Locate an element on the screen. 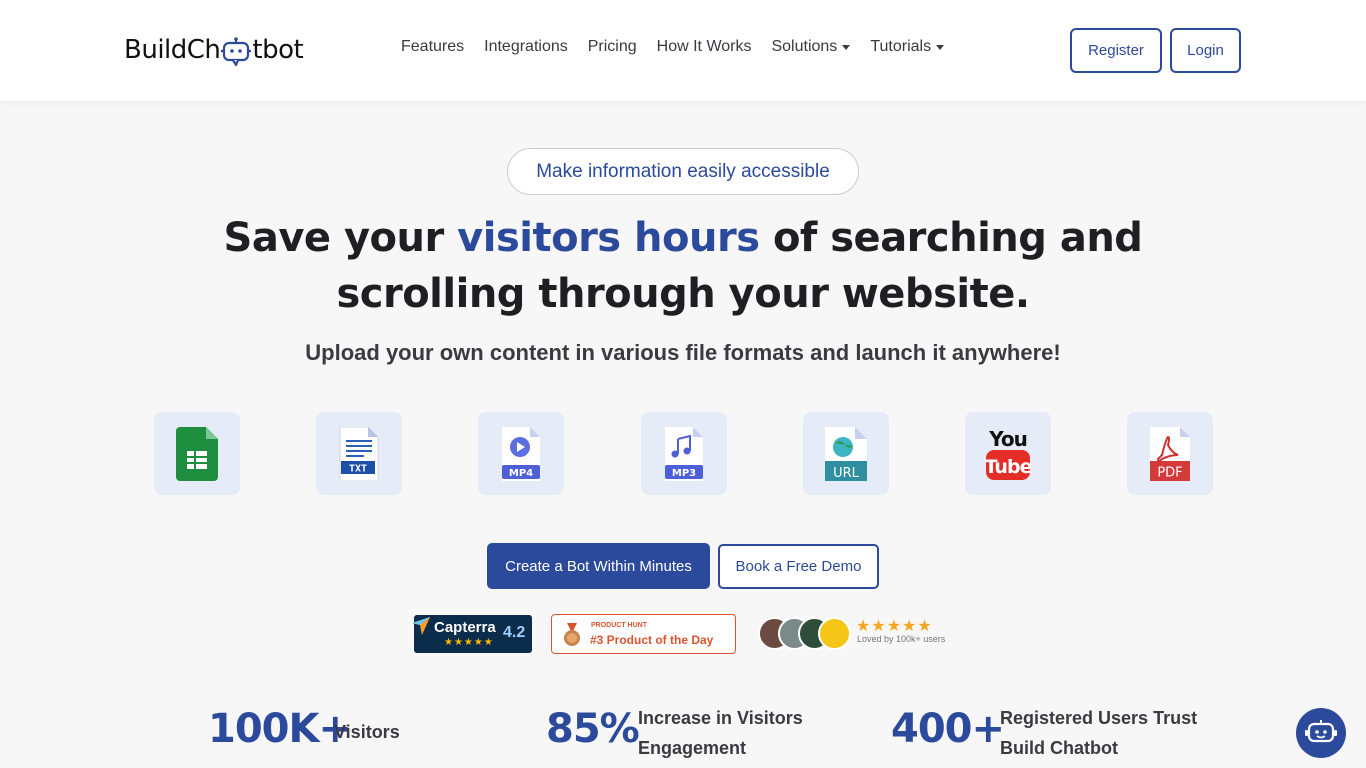 The image size is (1366, 768). stat-users-label-1: Registered Users Trust is located at coordinates (1099, 718).